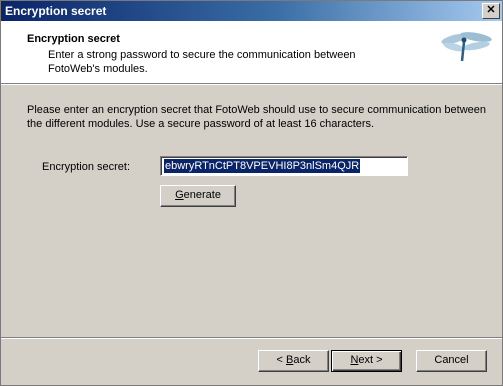  I want to click on footer-divider, so click(251, 338).